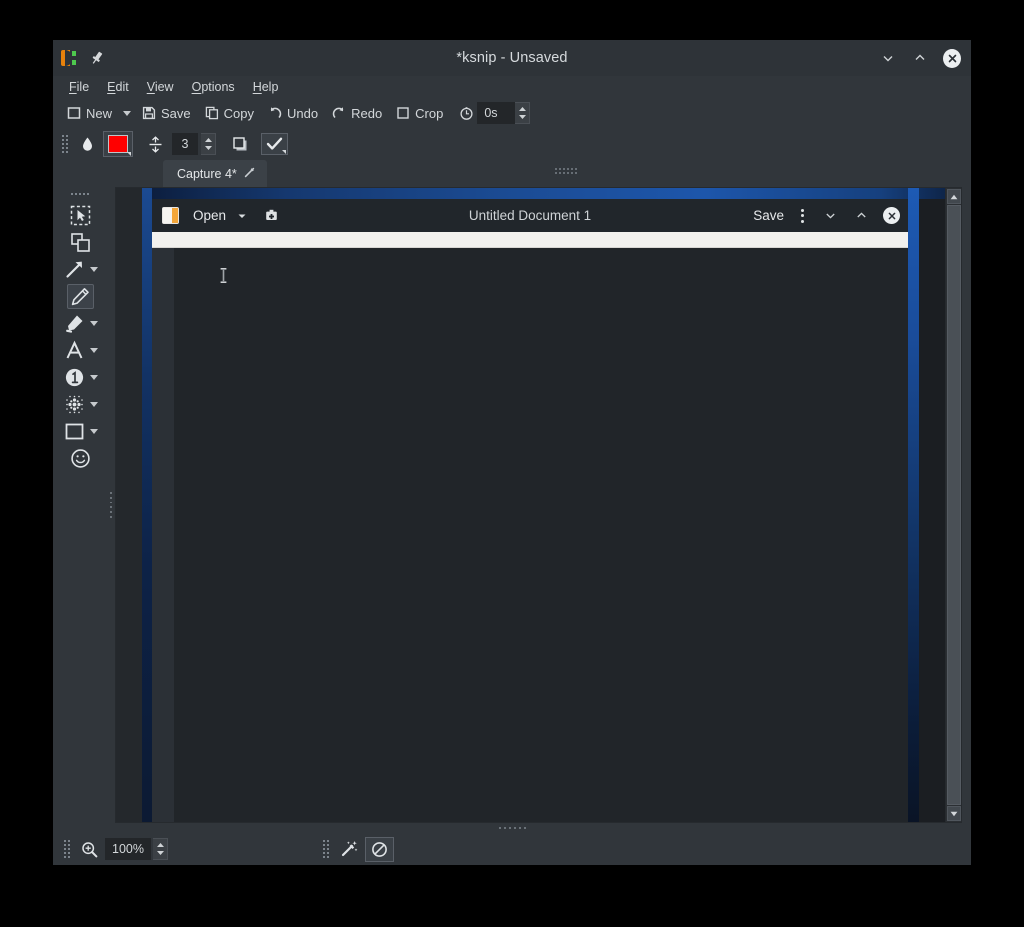 This screenshot has width=1024, height=927. I want to click on tab-capture-4: Capture 4*, so click(215, 173).